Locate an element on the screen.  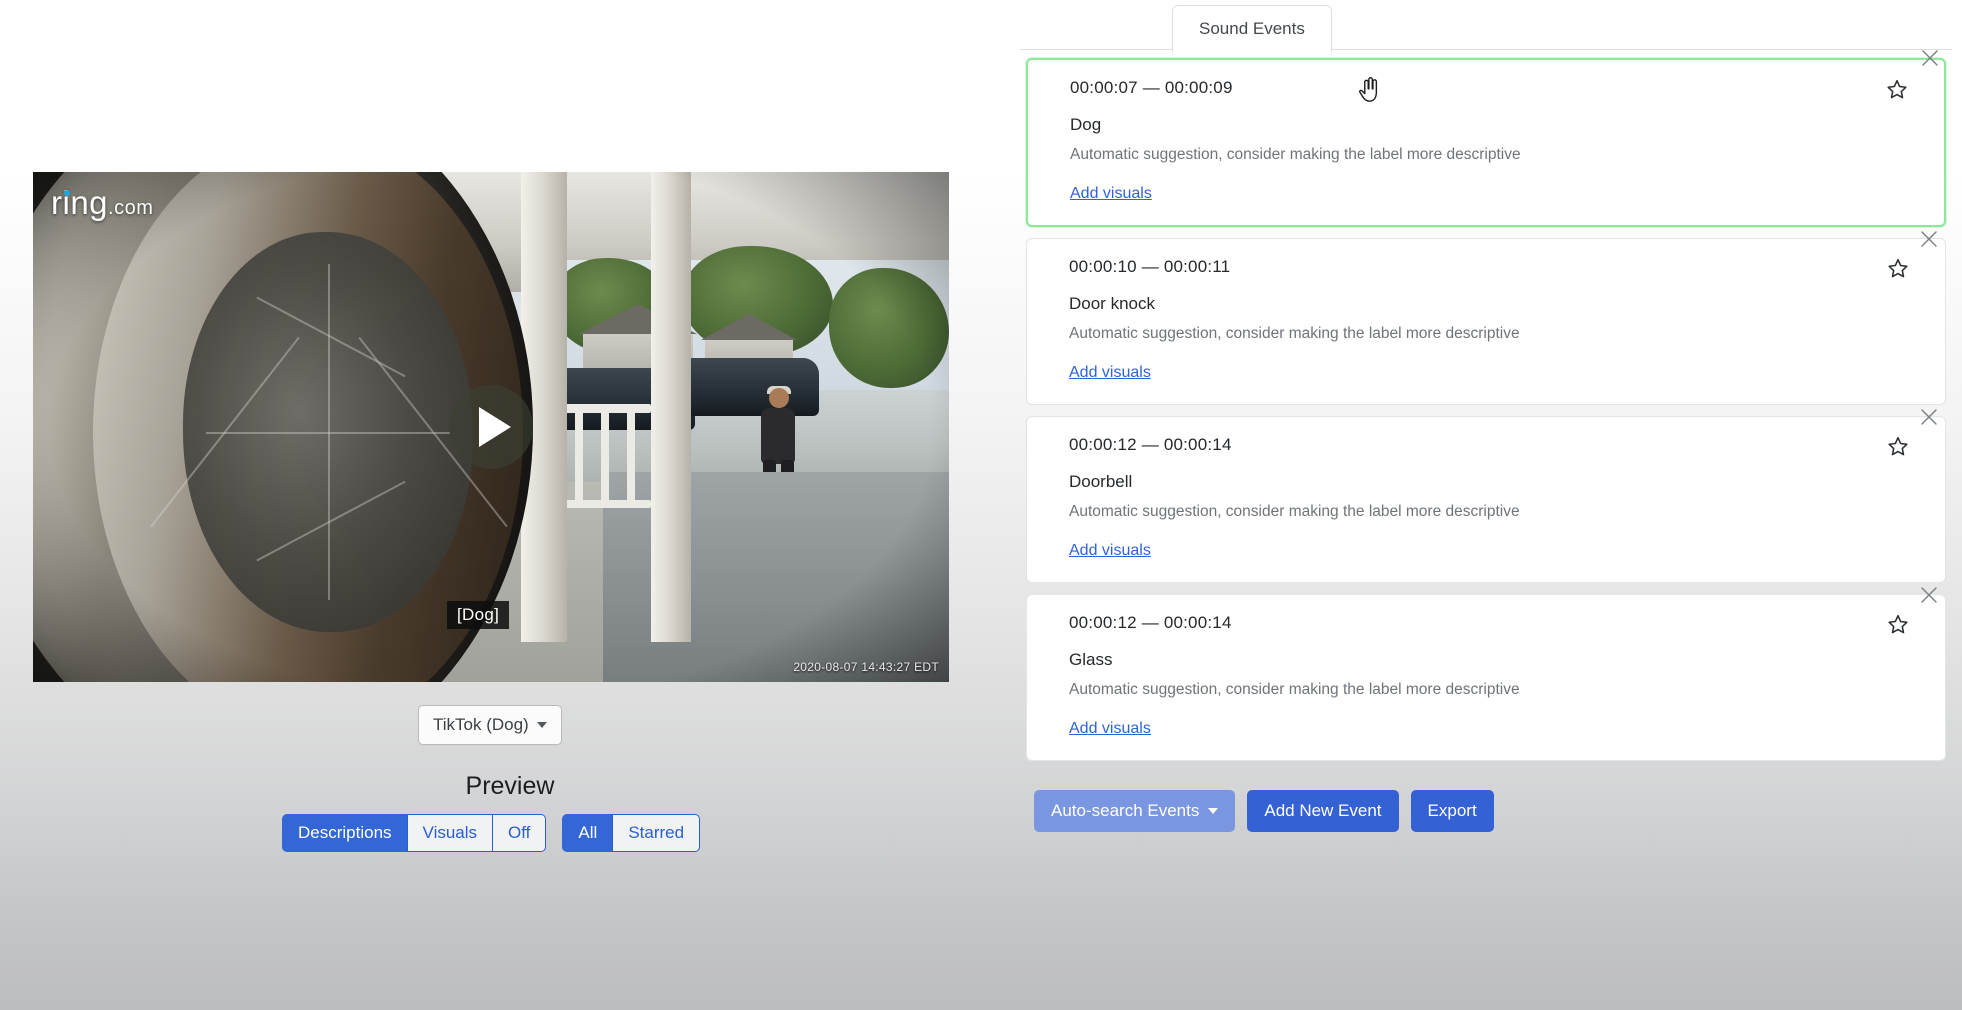
preview-controls: Descriptions Visuals Off All Starred is located at coordinates (491, 833).